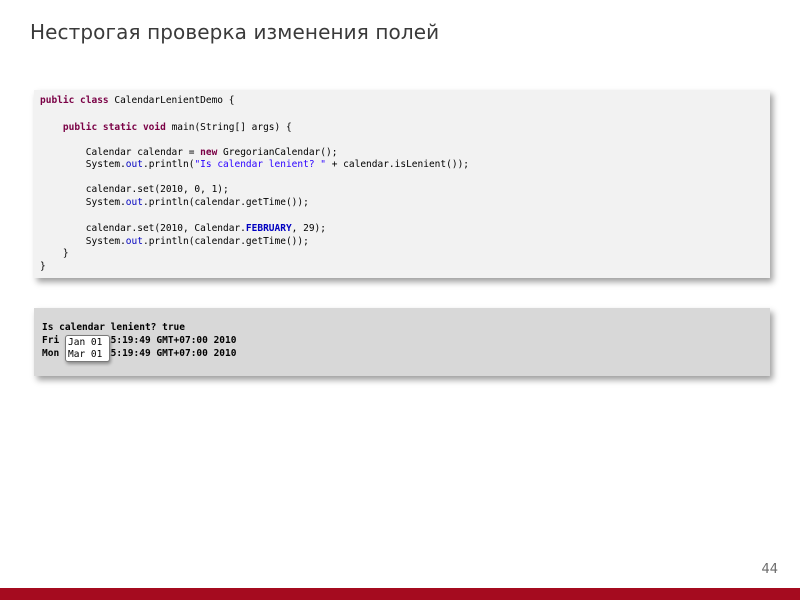 The width and height of the screenshot is (800, 600). I want to click on code-text: calendar.set(2010, Calendar., so click(143, 228).